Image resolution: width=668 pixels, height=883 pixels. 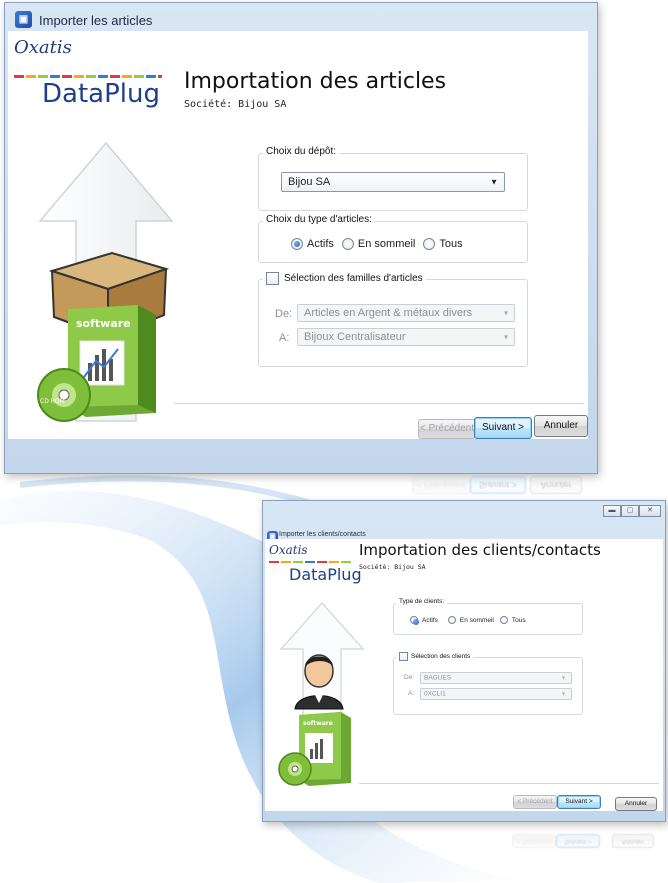 What do you see at coordinates (64, 395) in the screenshot?
I see `cd-rom-icon: CD ROM` at bounding box center [64, 395].